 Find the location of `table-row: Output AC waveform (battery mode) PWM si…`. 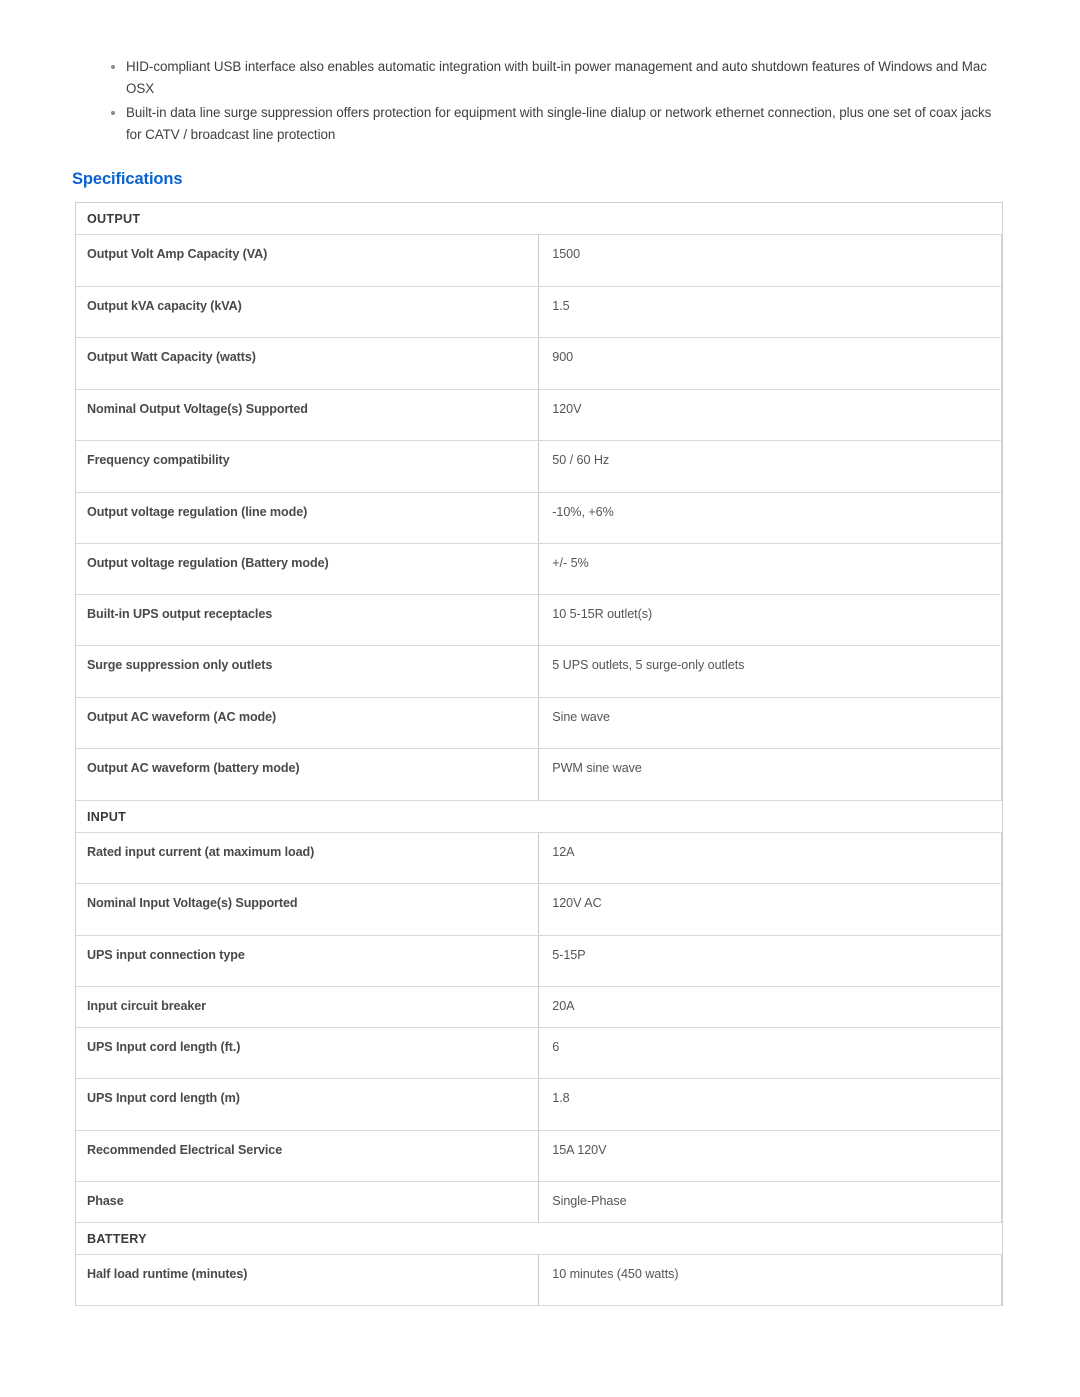

table-row: Output AC waveform (battery mode) PWM si… is located at coordinates (539, 774).